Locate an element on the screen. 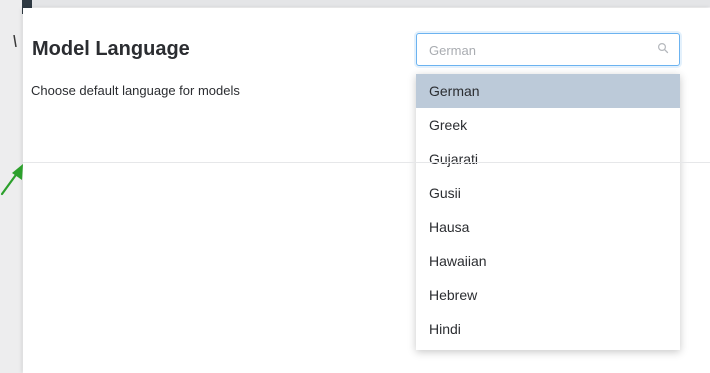 The height and width of the screenshot is (373, 710). language-option-hawaiian: Hawaiian is located at coordinates (548, 261).